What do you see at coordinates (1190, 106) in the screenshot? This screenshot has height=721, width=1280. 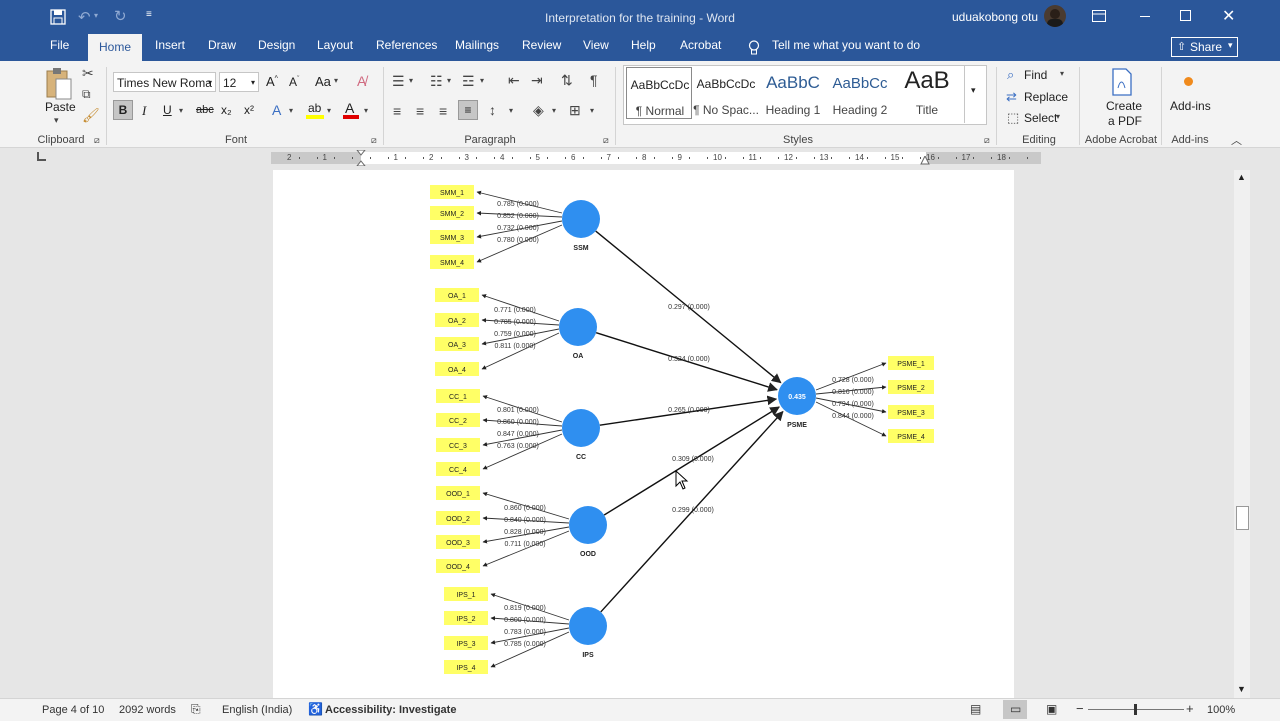 I see `add-ins-button: Add-ins` at bounding box center [1190, 106].